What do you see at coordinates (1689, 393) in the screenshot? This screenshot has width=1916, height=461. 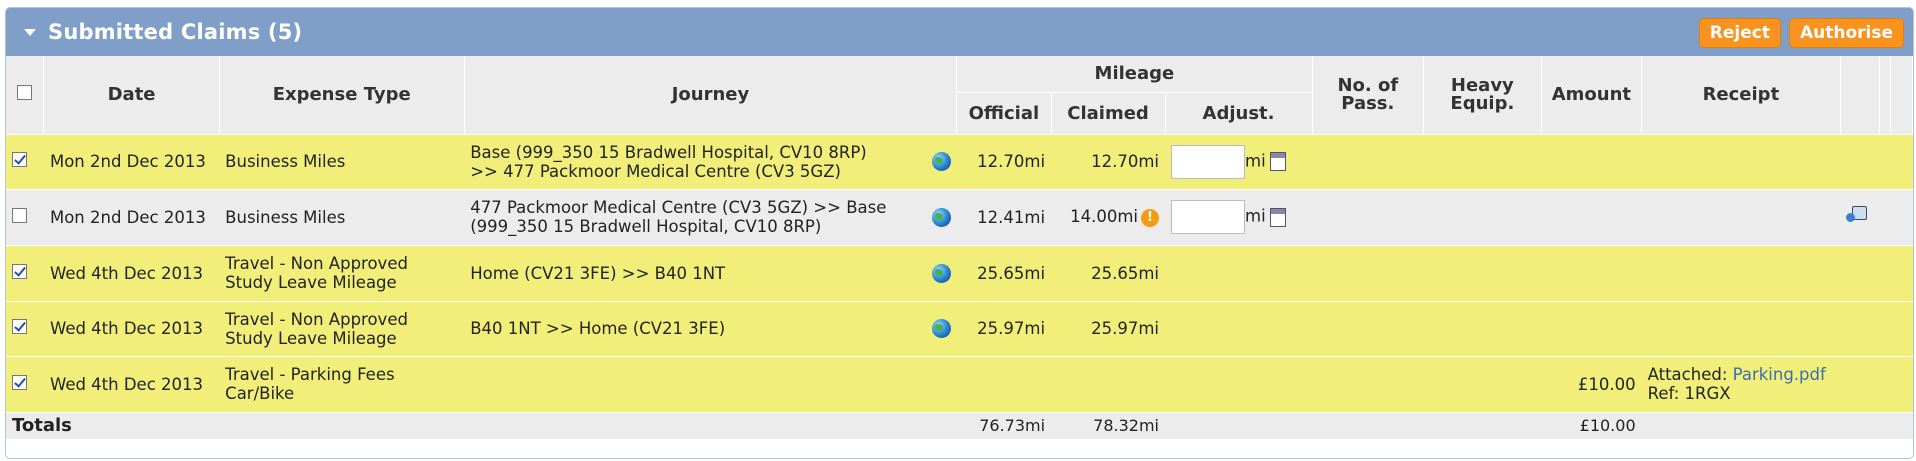 I see `receipt-ref: Ref: 1RGX` at bounding box center [1689, 393].